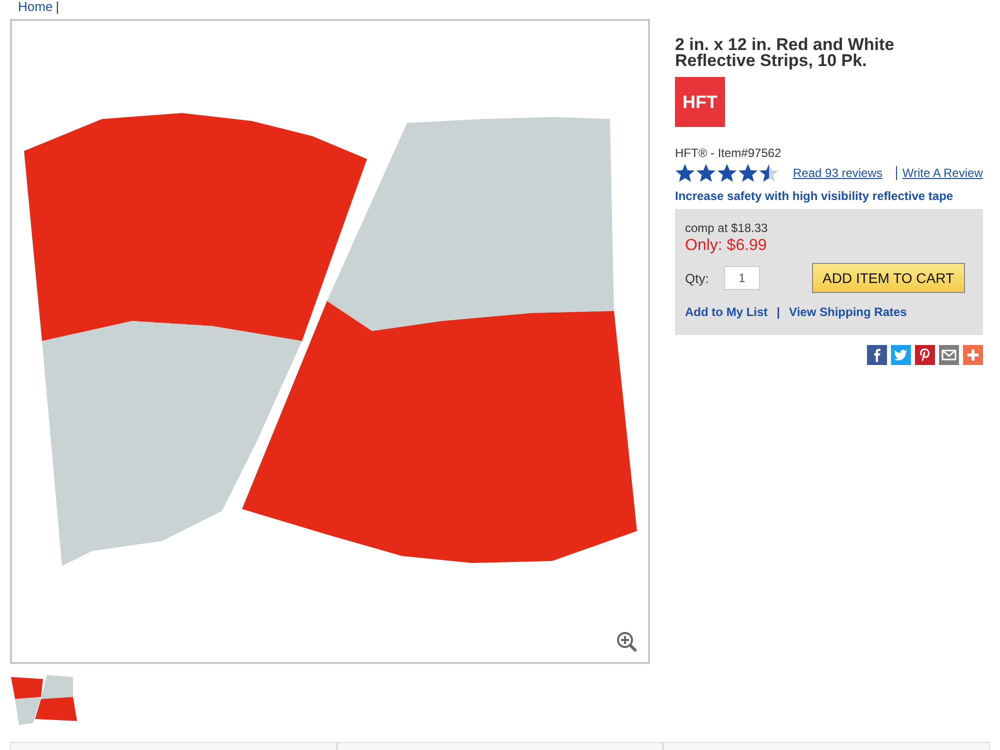 This screenshot has height=750, width=1000. What do you see at coordinates (814, 196) in the screenshot?
I see `product-tagline: Increase safety with high visibility reflective tape` at bounding box center [814, 196].